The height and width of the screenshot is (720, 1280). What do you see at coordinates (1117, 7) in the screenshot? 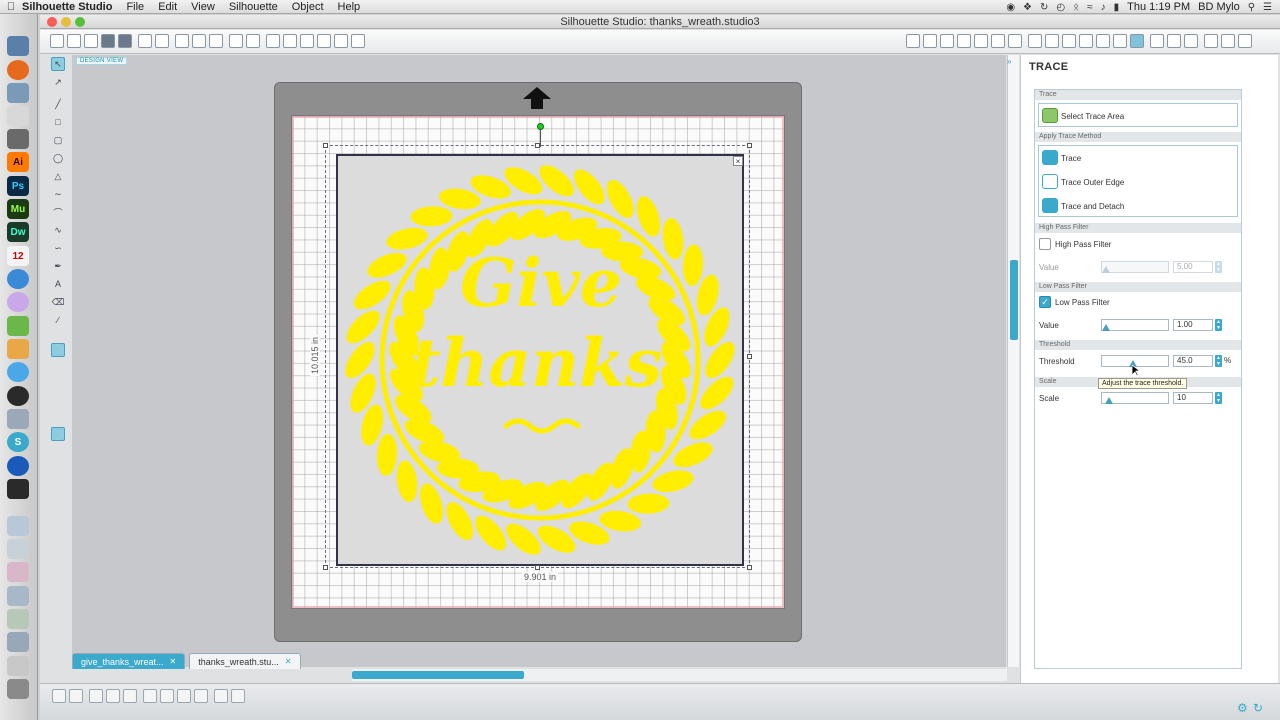
I see `battery-icon: ▮` at bounding box center [1117, 7].